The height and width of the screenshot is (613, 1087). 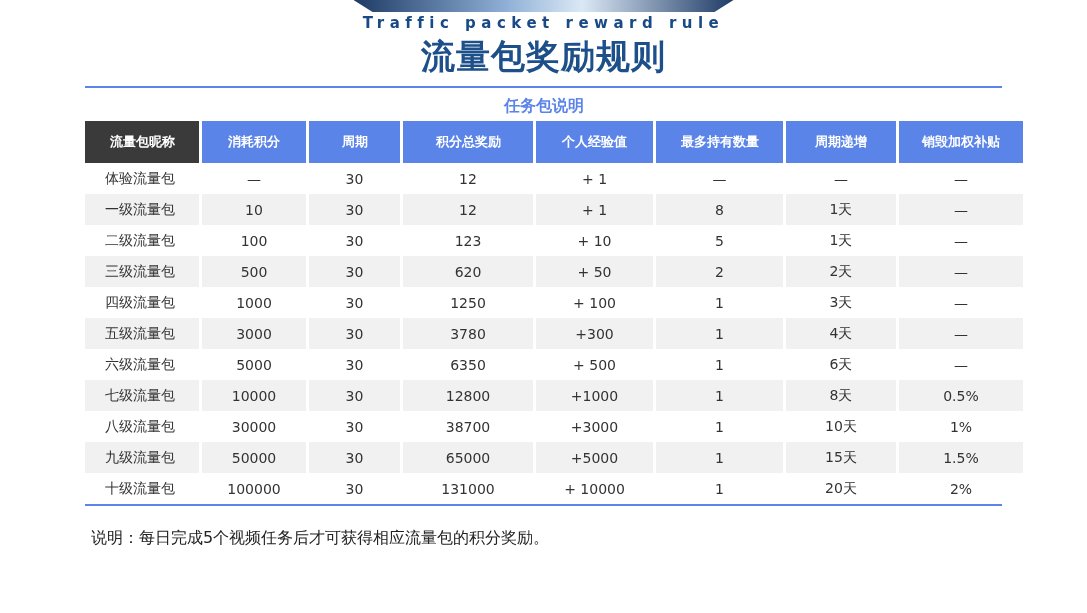 What do you see at coordinates (543, 23) in the screenshot?
I see `banner-subtitle: Traffic packet reward rule` at bounding box center [543, 23].